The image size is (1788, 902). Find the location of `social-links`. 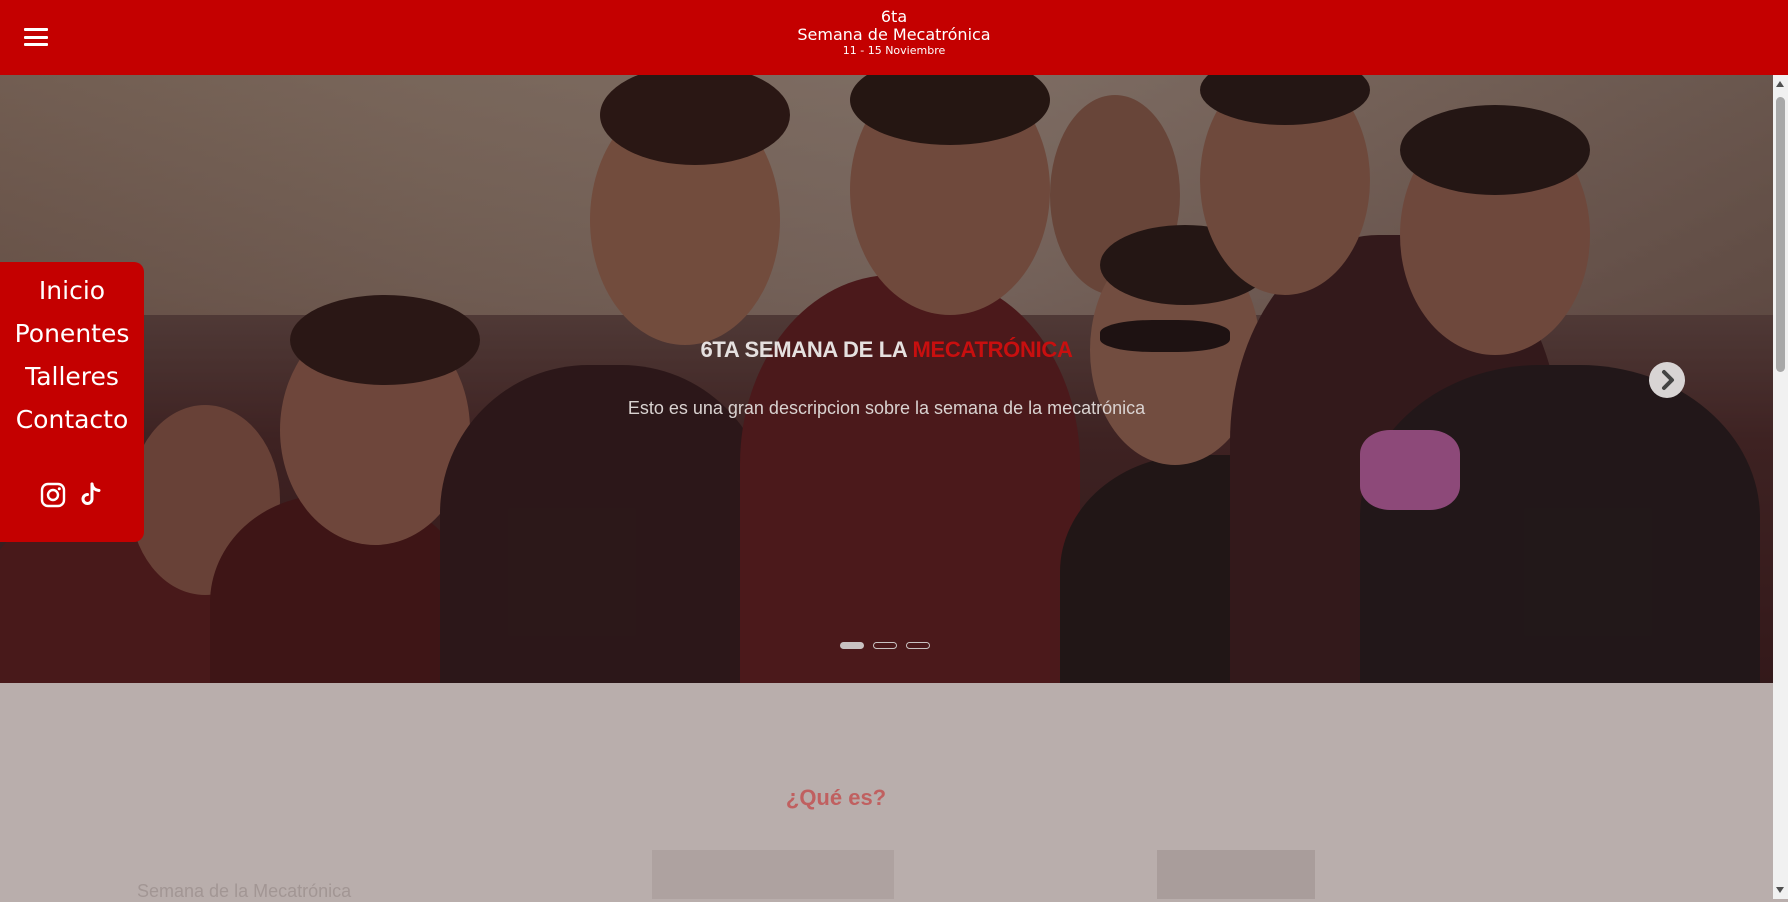

social-links is located at coordinates (76, 497).